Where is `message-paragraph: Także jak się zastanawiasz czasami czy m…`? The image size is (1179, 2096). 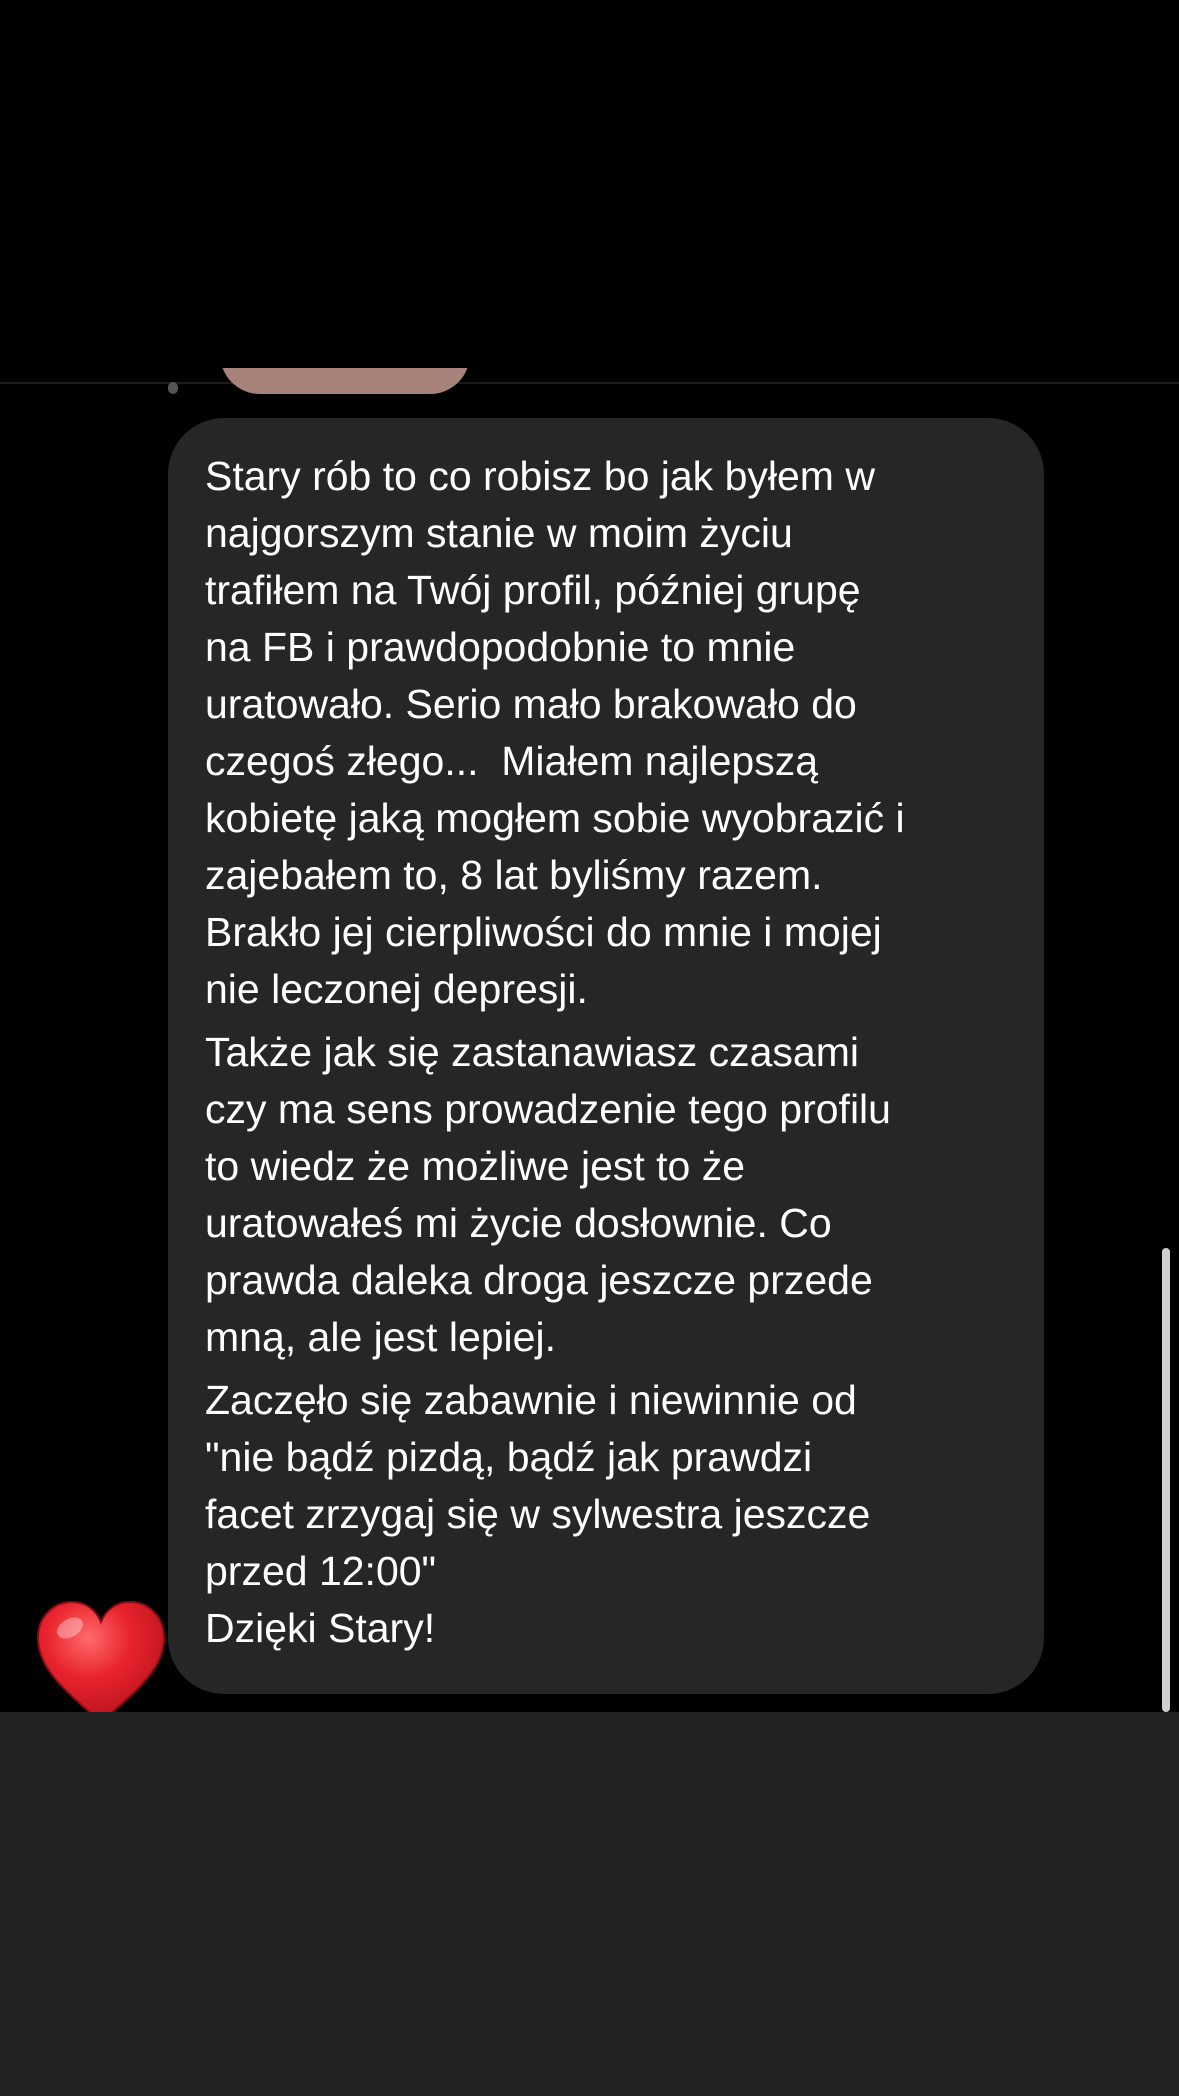 message-paragraph: Także jak się zastanawiasz czasami czy m… is located at coordinates (548, 1194).